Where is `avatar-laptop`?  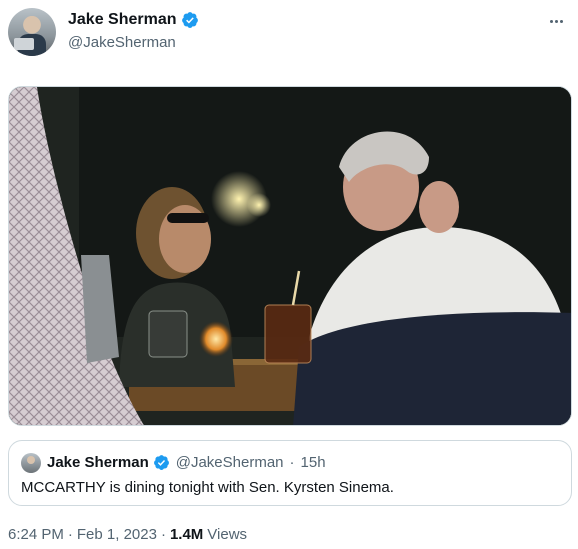 avatar-laptop is located at coordinates (24, 44).